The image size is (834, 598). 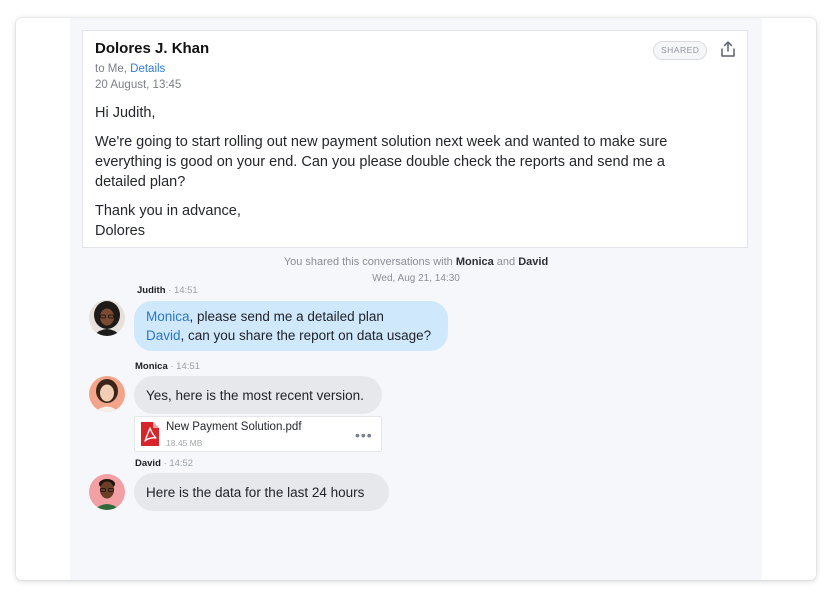 What do you see at coordinates (168, 316) in the screenshot?
I see `mention-monica: Monica` at bounding box center [168, 316].